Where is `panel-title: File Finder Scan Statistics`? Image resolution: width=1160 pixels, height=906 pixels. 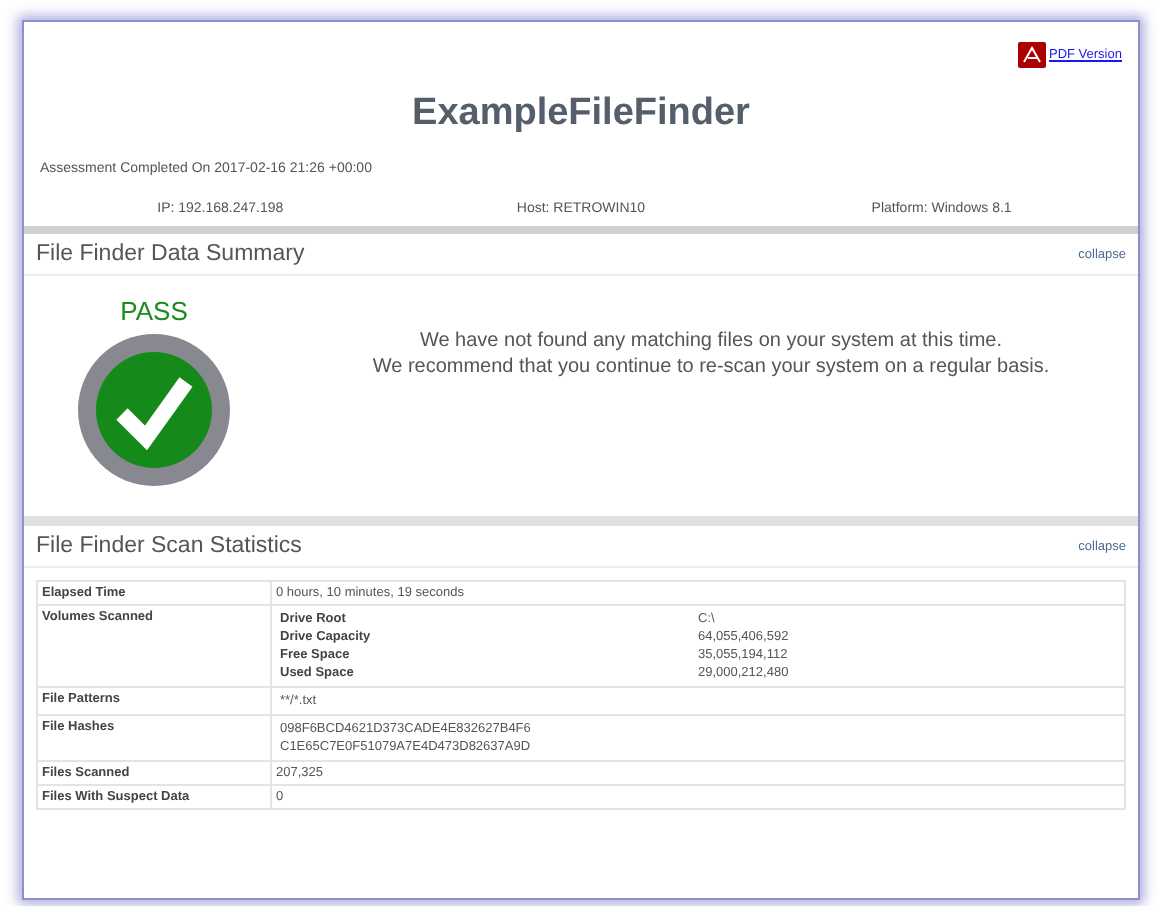 panel-title: File Finder Scan Statistics is located at coordinates (169, 546).